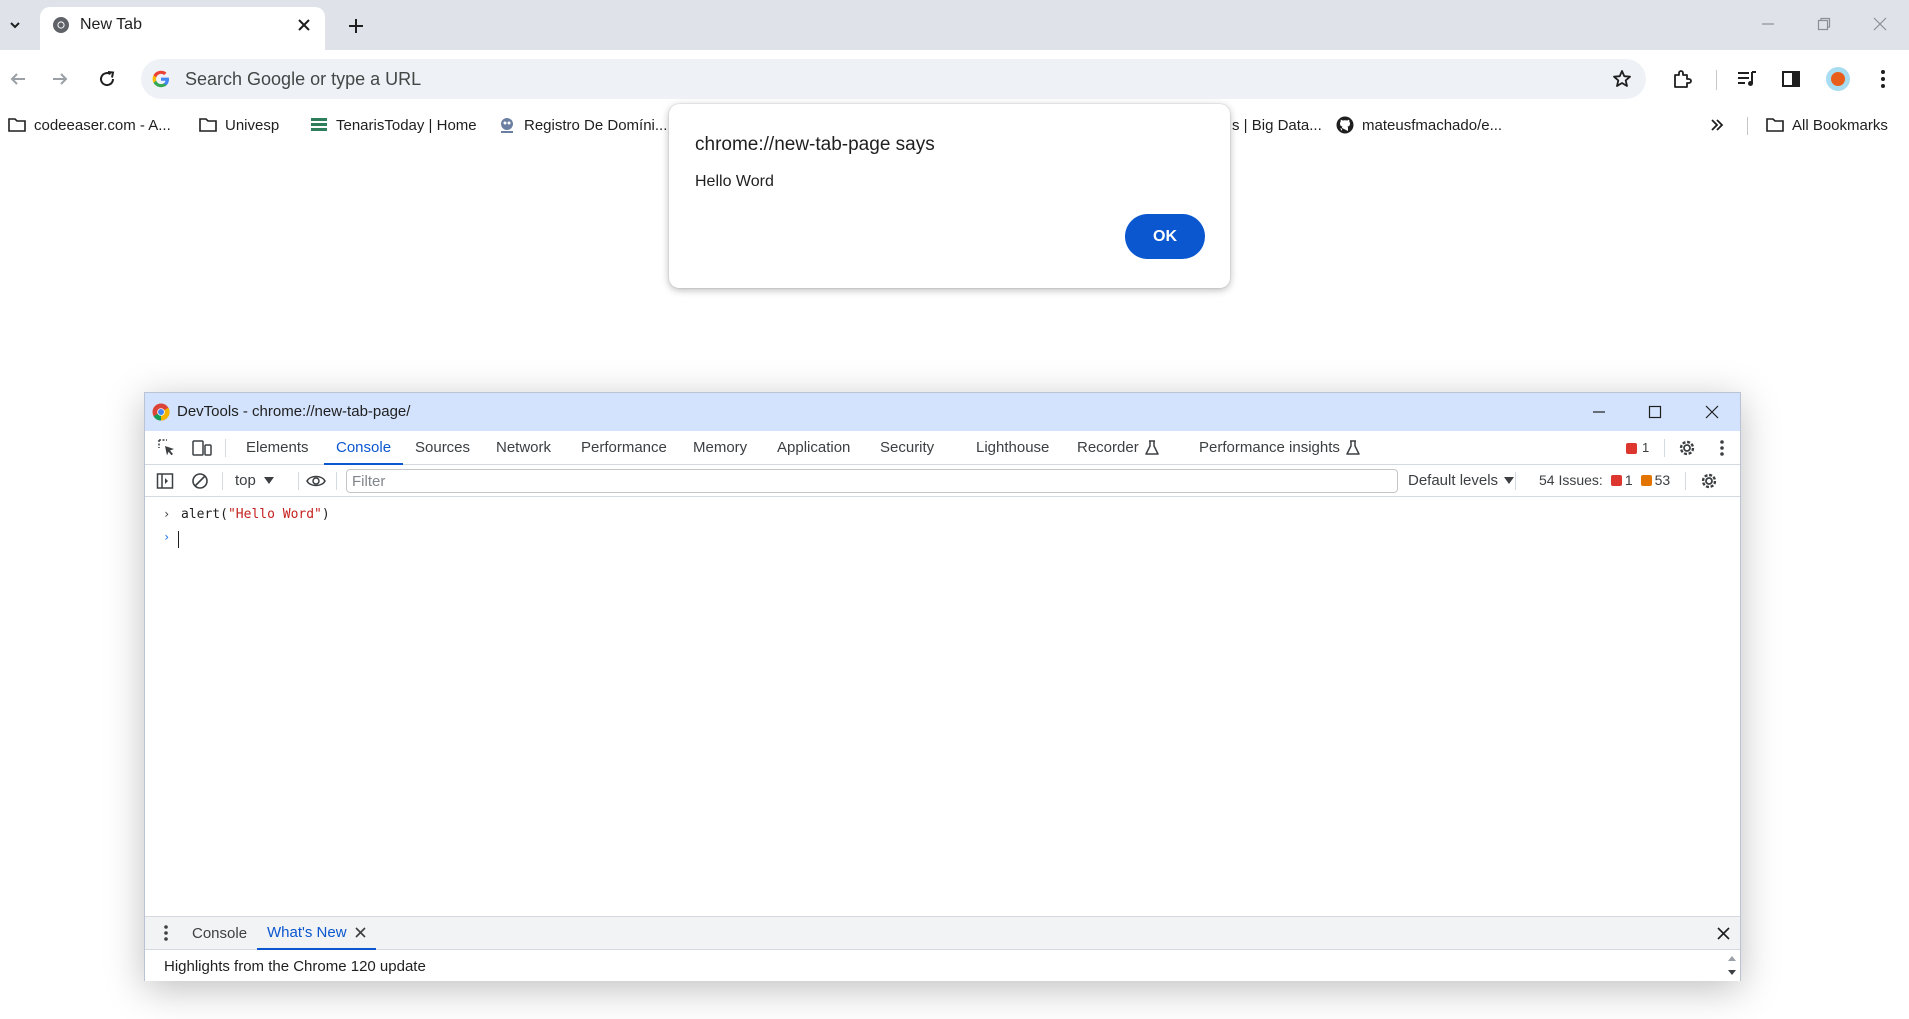 This screenshot has height=1019, width=1909. Describe the element at coordinates (255, 514) in the screenshot. I see `console-command-line: alert("Hello Word")` at that location.